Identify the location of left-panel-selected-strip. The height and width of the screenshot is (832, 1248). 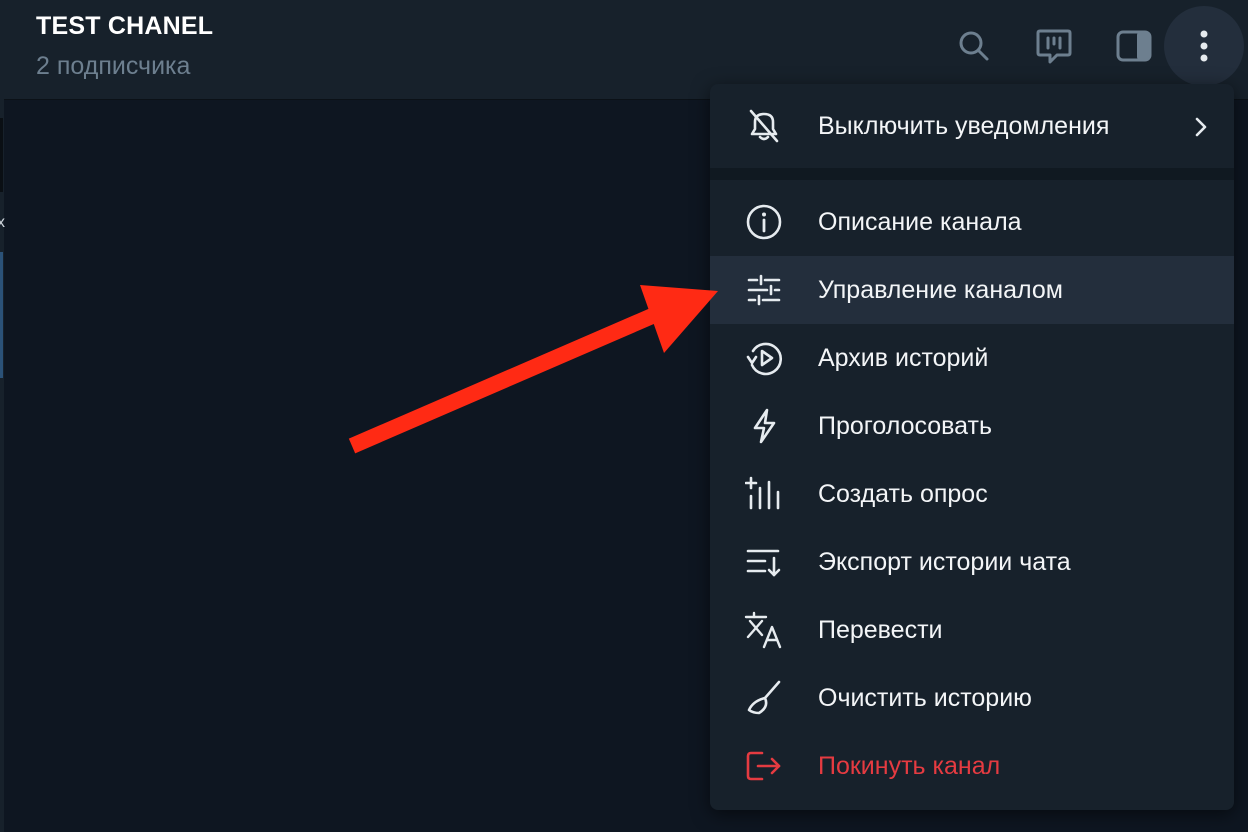
(1, 315).